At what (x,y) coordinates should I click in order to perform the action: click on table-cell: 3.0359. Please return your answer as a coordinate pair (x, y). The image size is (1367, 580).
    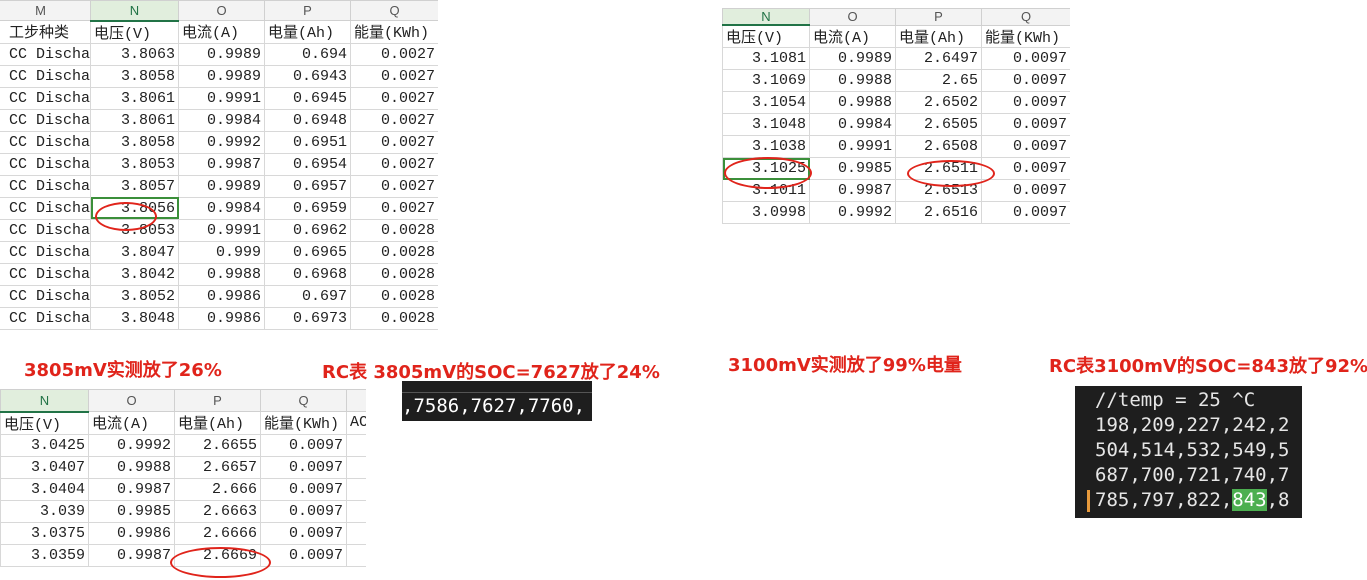
    Looking at the image, I should click on (44, 555).